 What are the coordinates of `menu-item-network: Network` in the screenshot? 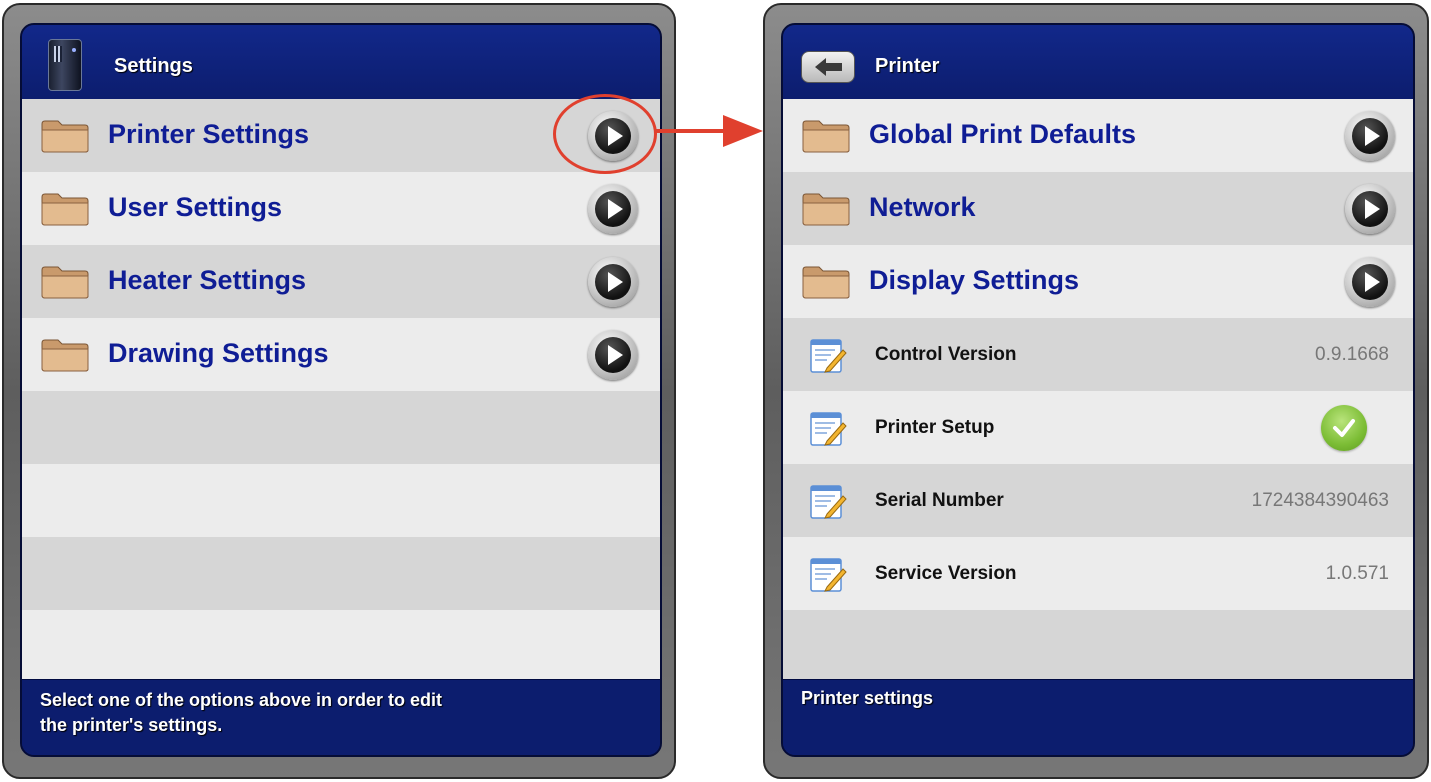 It's located at (1098, 208).